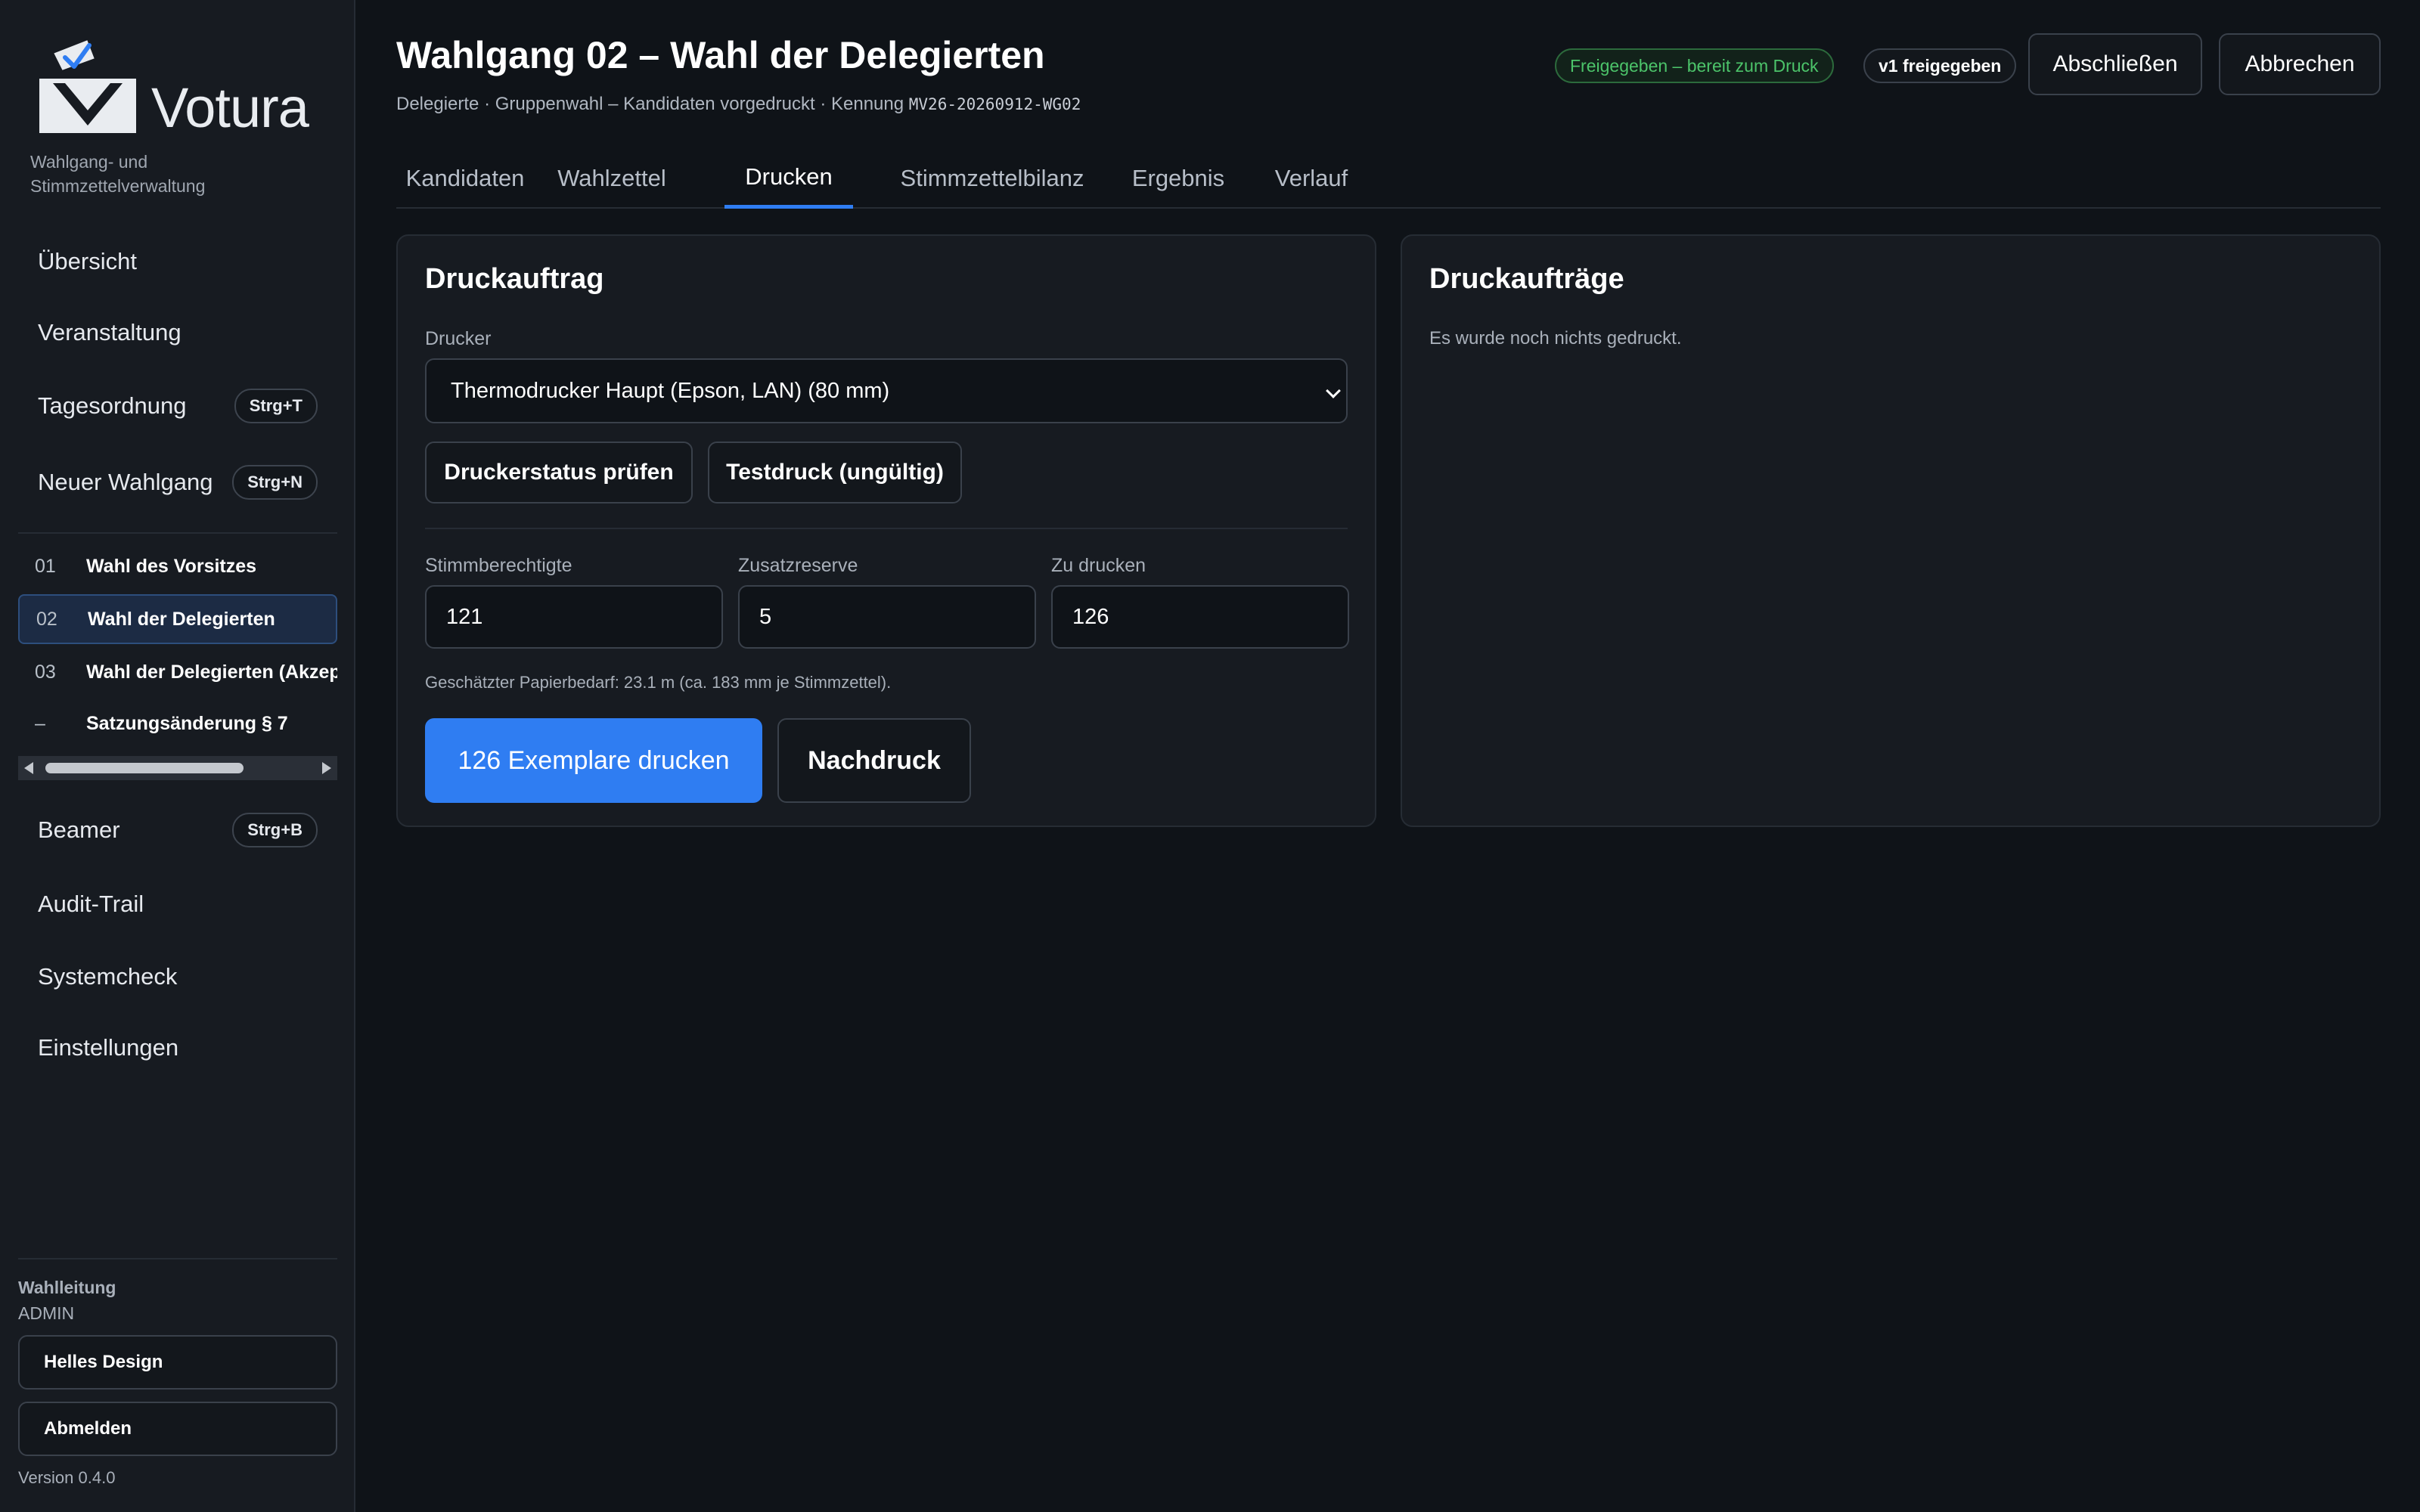 The image size is (2420, 1512). What do you see at coordinates (125, 482) in the screenshot?
I see `nav-label: Neuer Wahlgang` at bounding box center [125, 482].